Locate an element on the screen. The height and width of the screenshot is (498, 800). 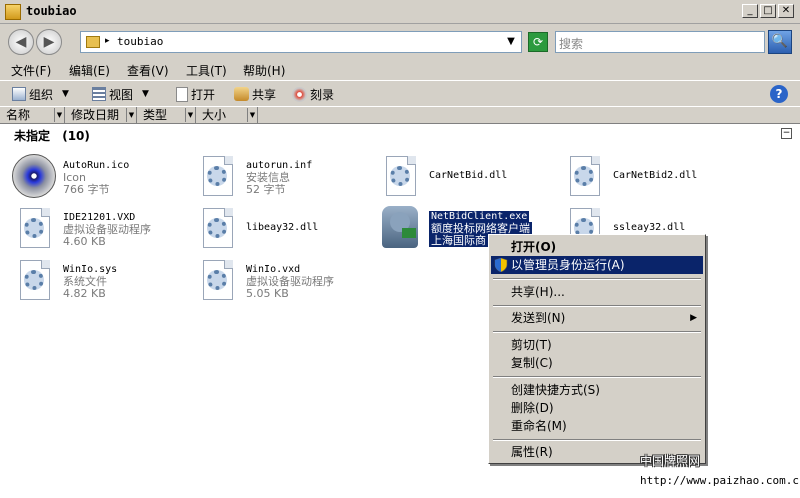
file-size: 4.82 KB is located at coordinates (84, 293).